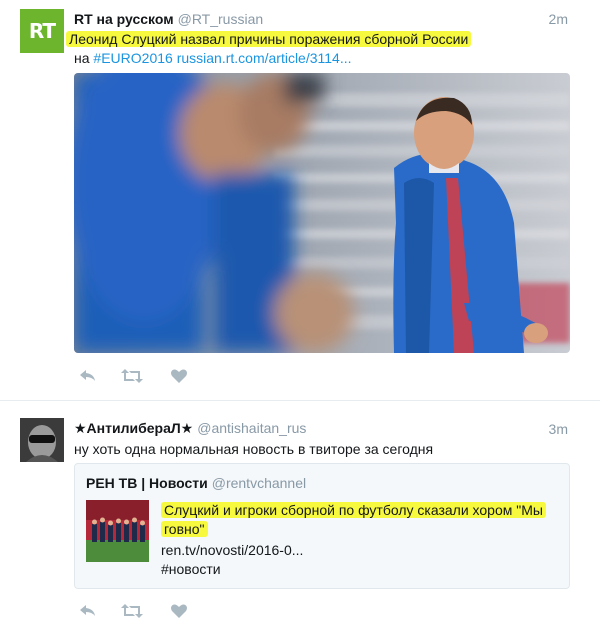 This screenshot has height=625, width=600. Describe the element at coordinates (300, 400) in the screenshot. I see `tweet-divider` at that location.